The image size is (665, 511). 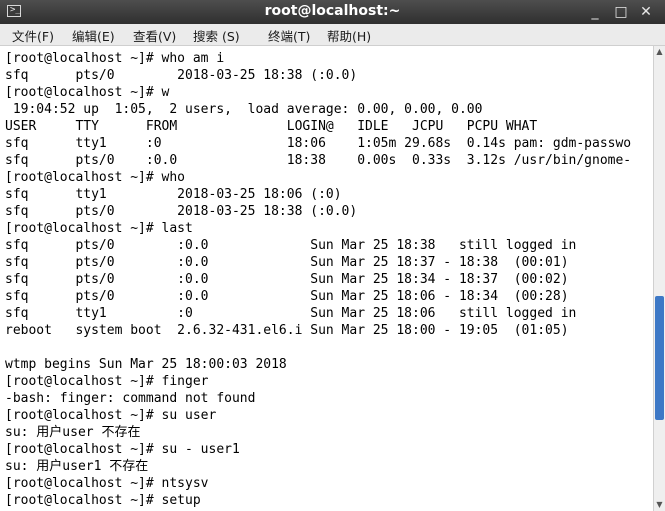 I want to click on terminal-line: su: 用户user 不存在, so click(x=73, y=432).